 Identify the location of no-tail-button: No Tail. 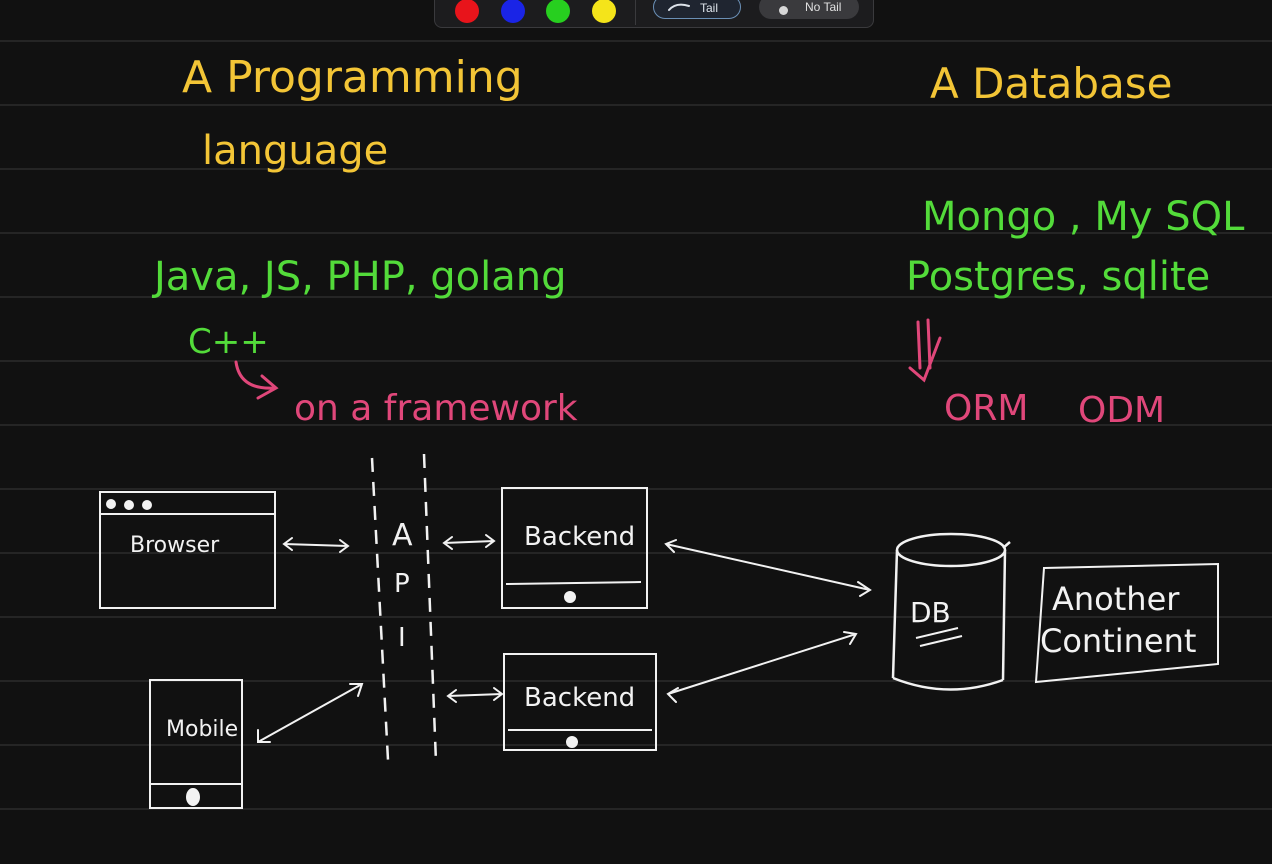
(809, 9).